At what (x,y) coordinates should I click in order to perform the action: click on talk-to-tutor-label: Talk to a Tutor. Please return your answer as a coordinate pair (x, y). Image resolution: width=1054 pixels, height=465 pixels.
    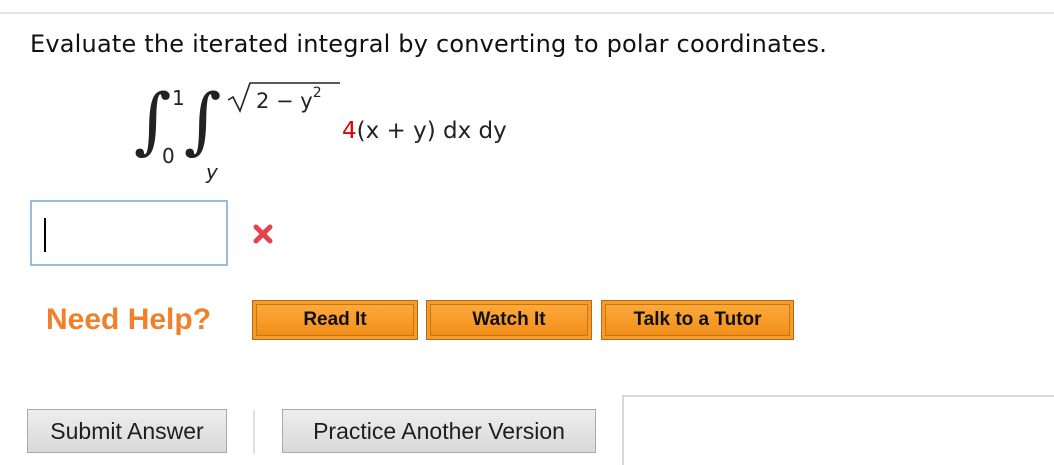
    Looking at the image, I should click on (697, 320).